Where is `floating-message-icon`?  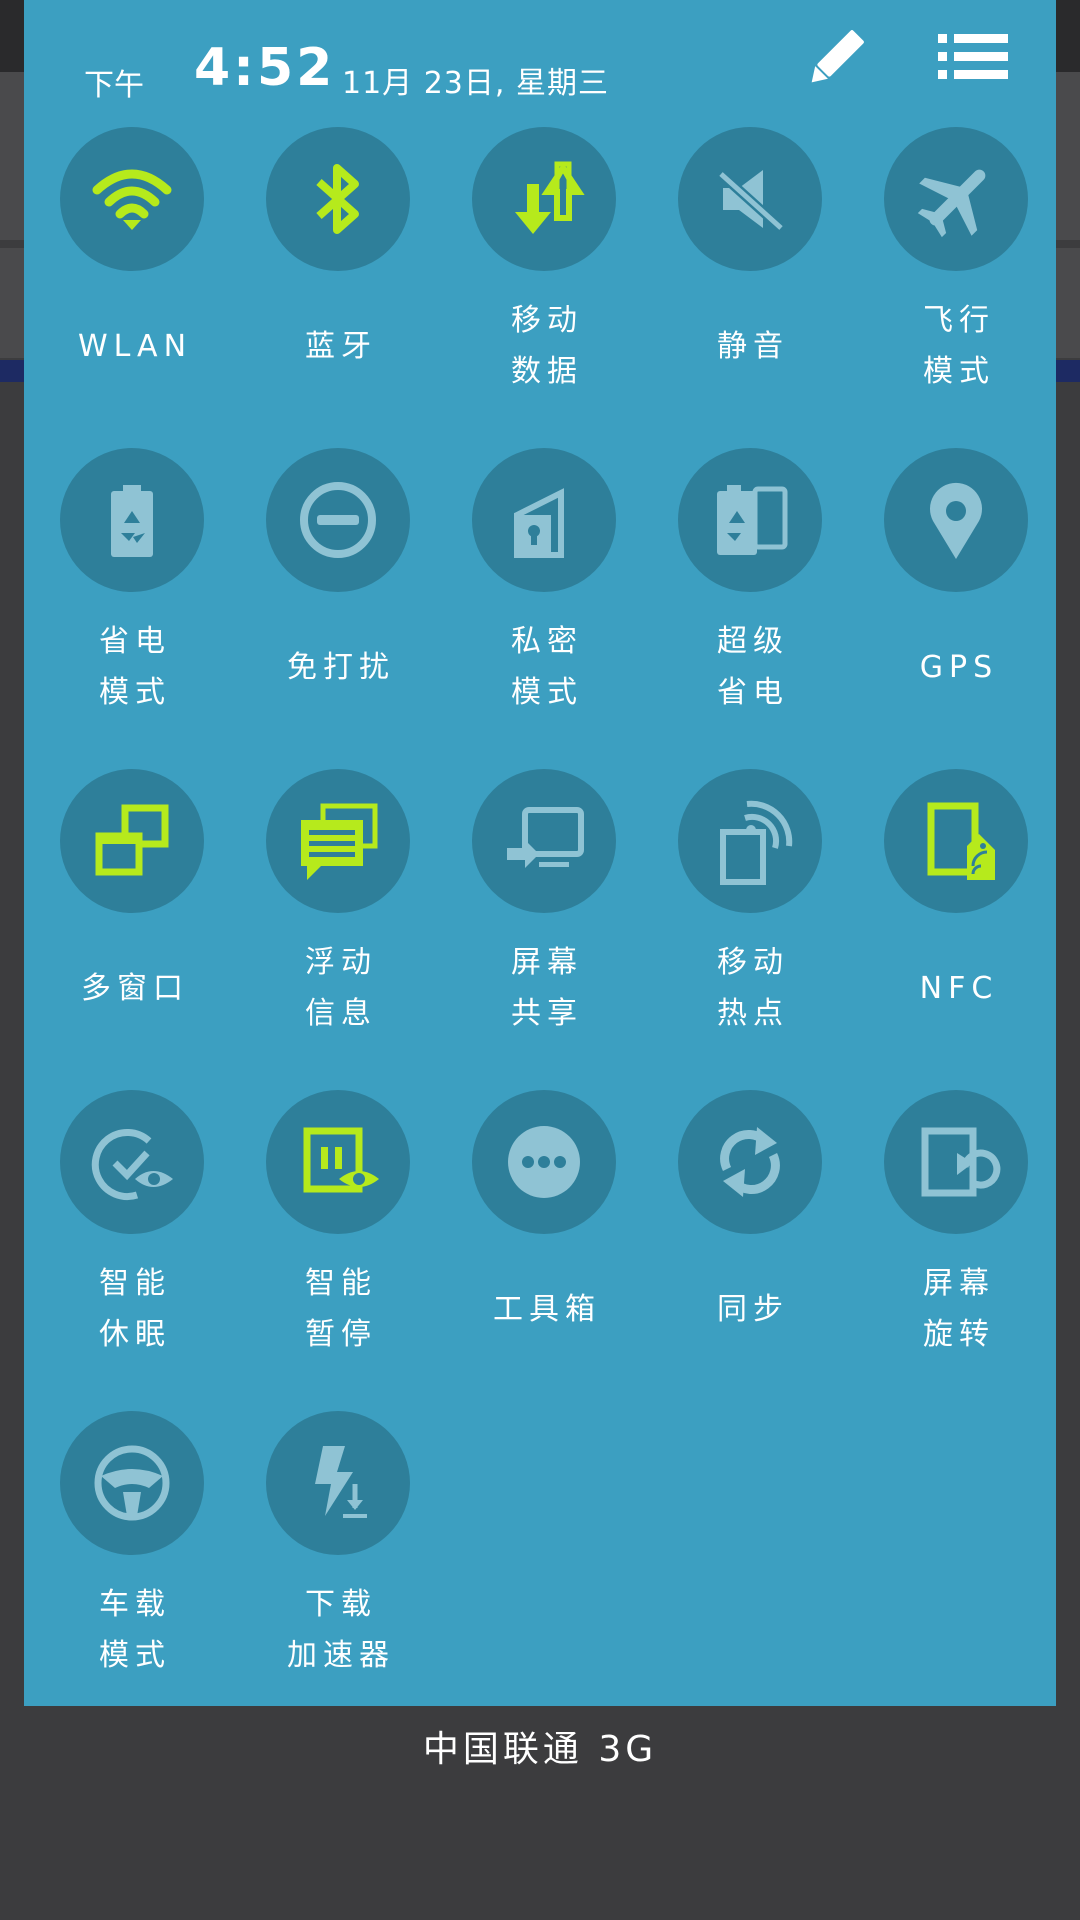
floating-message-icon is located at coordinates (339, 841).